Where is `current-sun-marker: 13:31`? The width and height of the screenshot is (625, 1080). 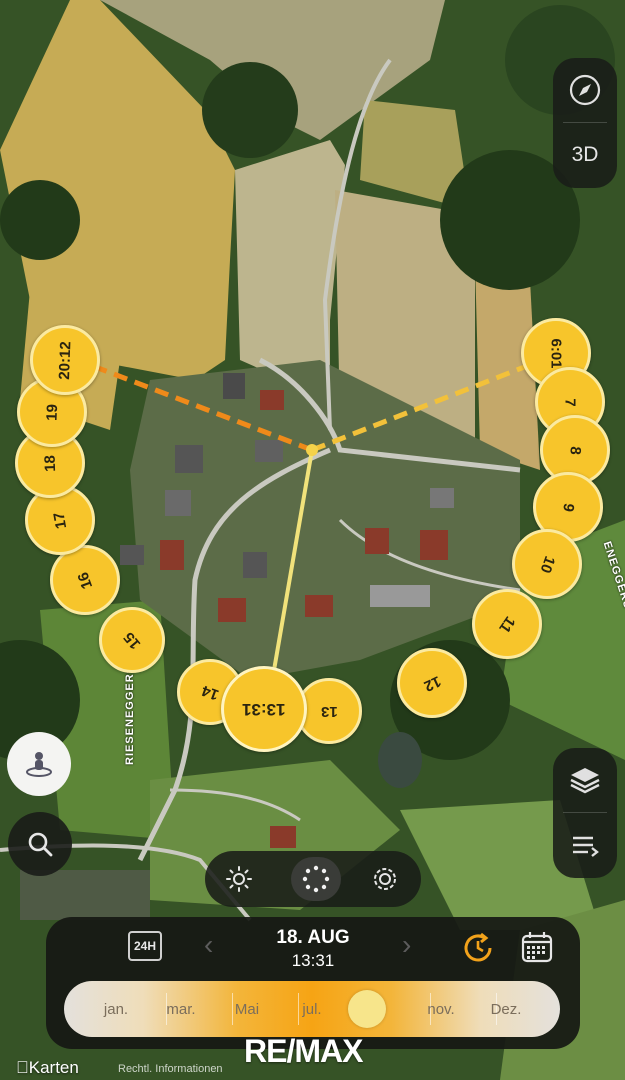
current-sun-marker: 13:31 is located at coordinates (264, 709).